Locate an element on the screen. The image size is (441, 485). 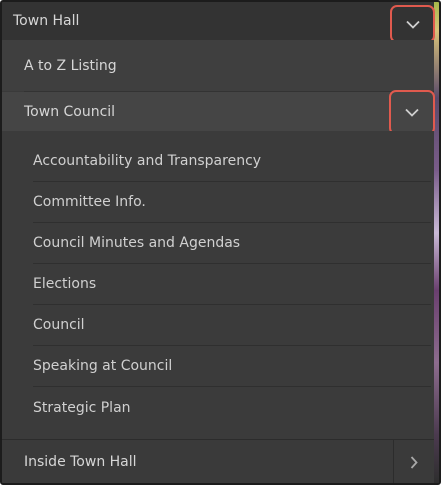
submenu-item-elections: Elections is located at coordinates (232, 284).